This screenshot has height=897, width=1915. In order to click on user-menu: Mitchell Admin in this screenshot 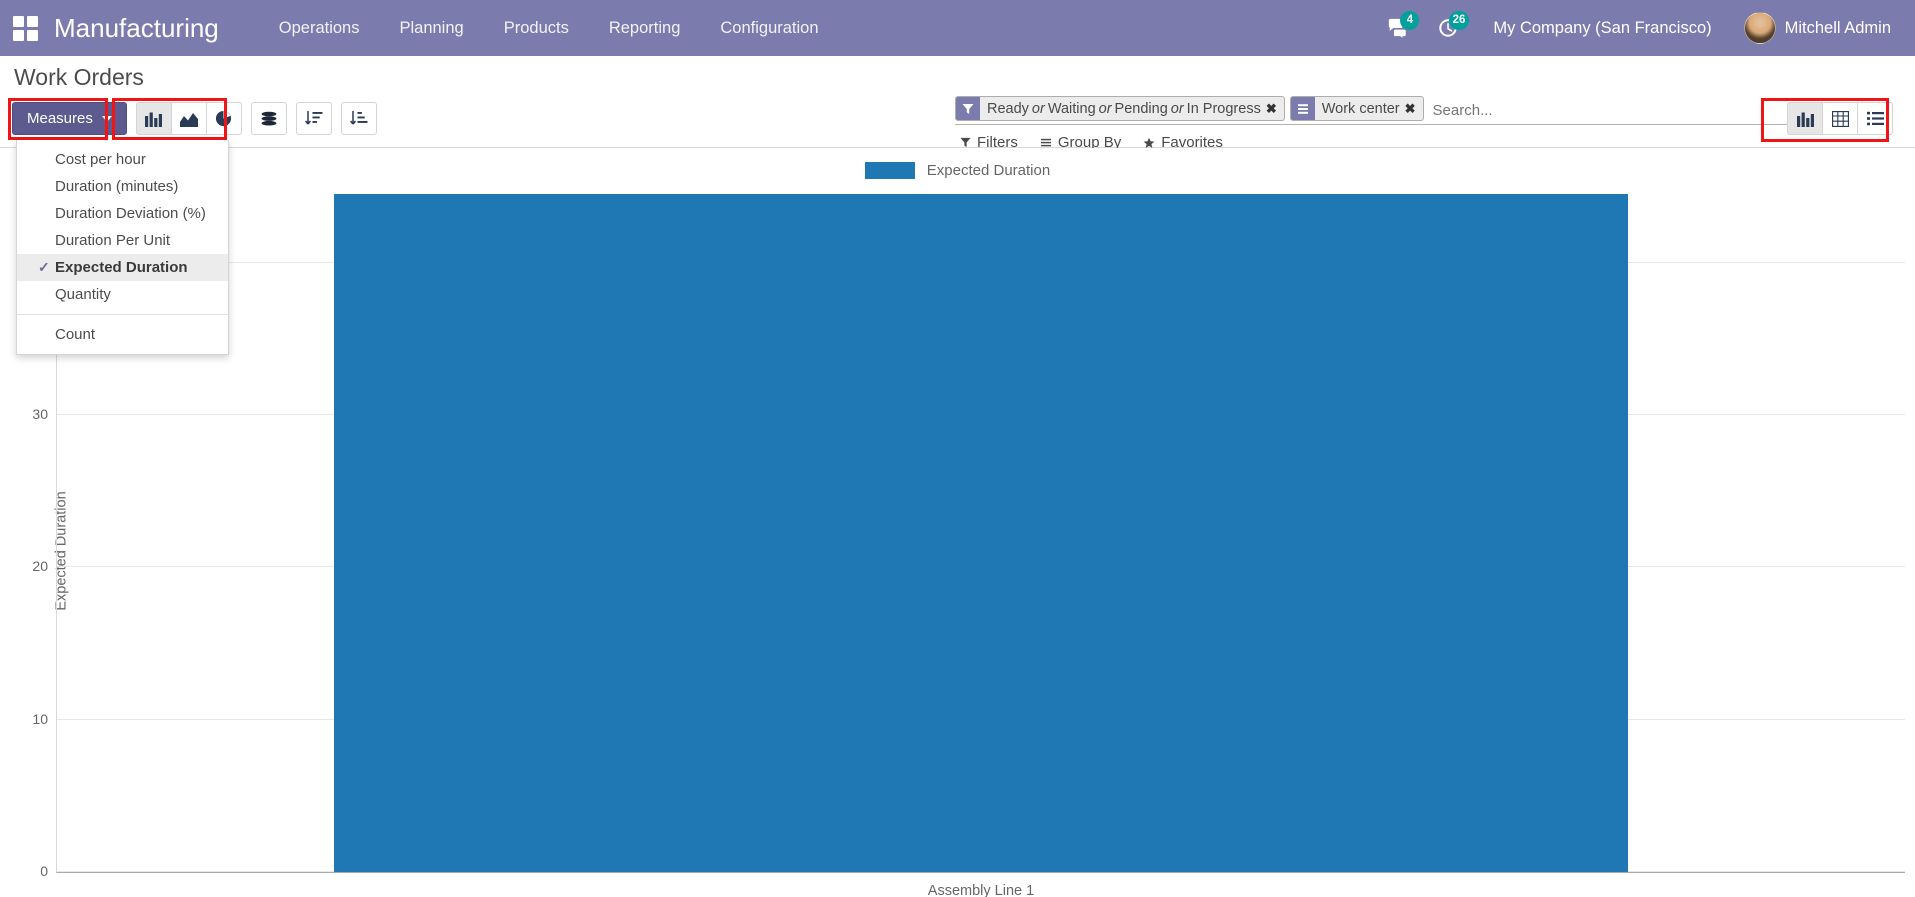, I will do `click(1815, 28)`.